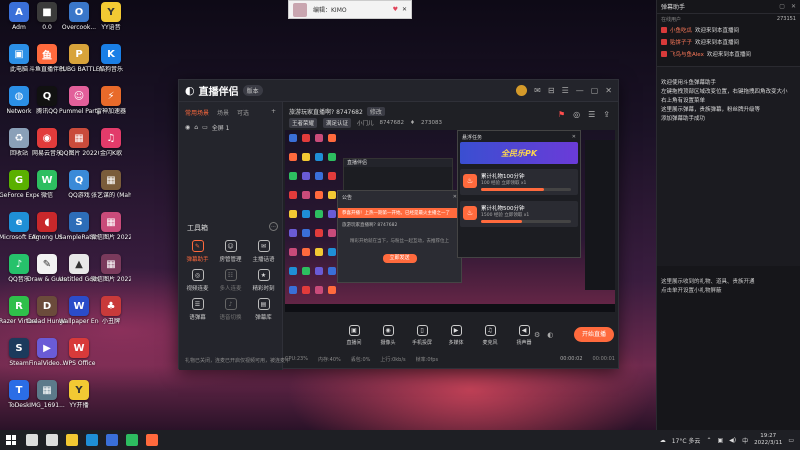 Image resolution: width=800 pixels, height=450 pixels. Describe the element at coordinates (606, 114) in the screenshot. I see `share-icon: ⇪` at that location.